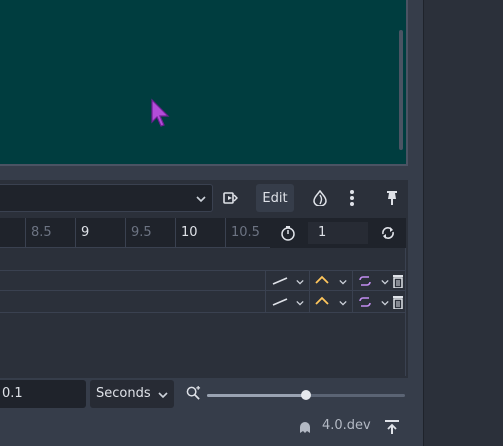  What do you see at coordinates (256, 395) in the screenshot?
I see `zoom-slider-fill` at bounding box center [256, 395].